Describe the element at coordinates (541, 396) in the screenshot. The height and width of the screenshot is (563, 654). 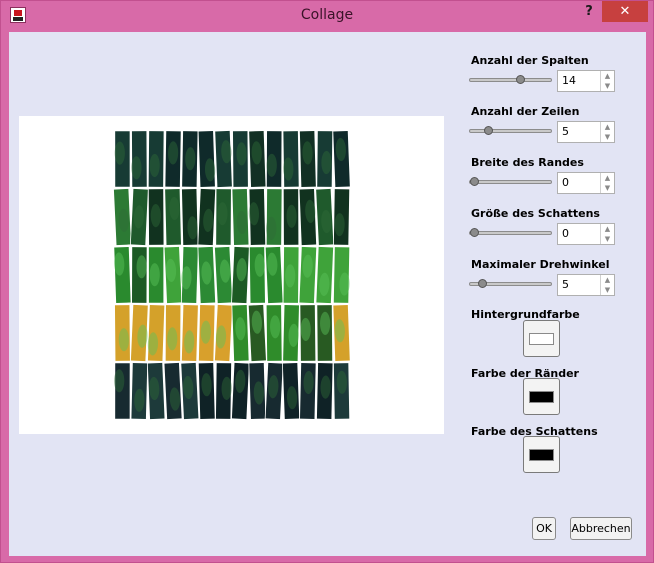
I see `border-color-button` at that location.